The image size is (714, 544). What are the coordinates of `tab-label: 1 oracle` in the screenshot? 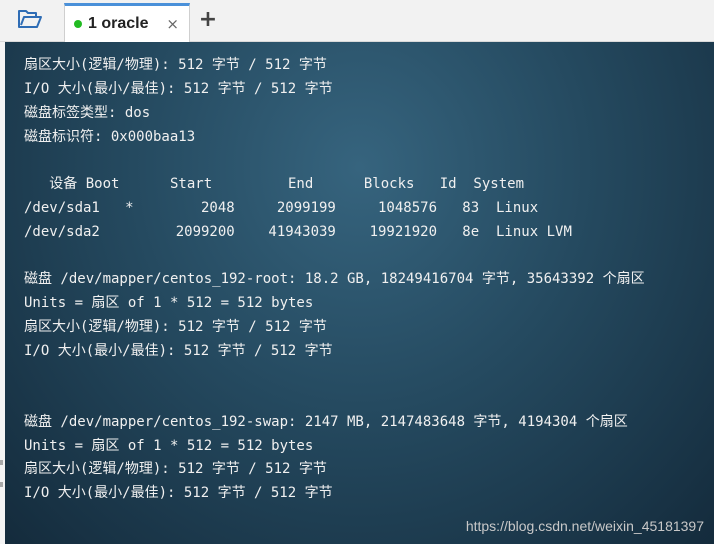 It's located at (118, 23).